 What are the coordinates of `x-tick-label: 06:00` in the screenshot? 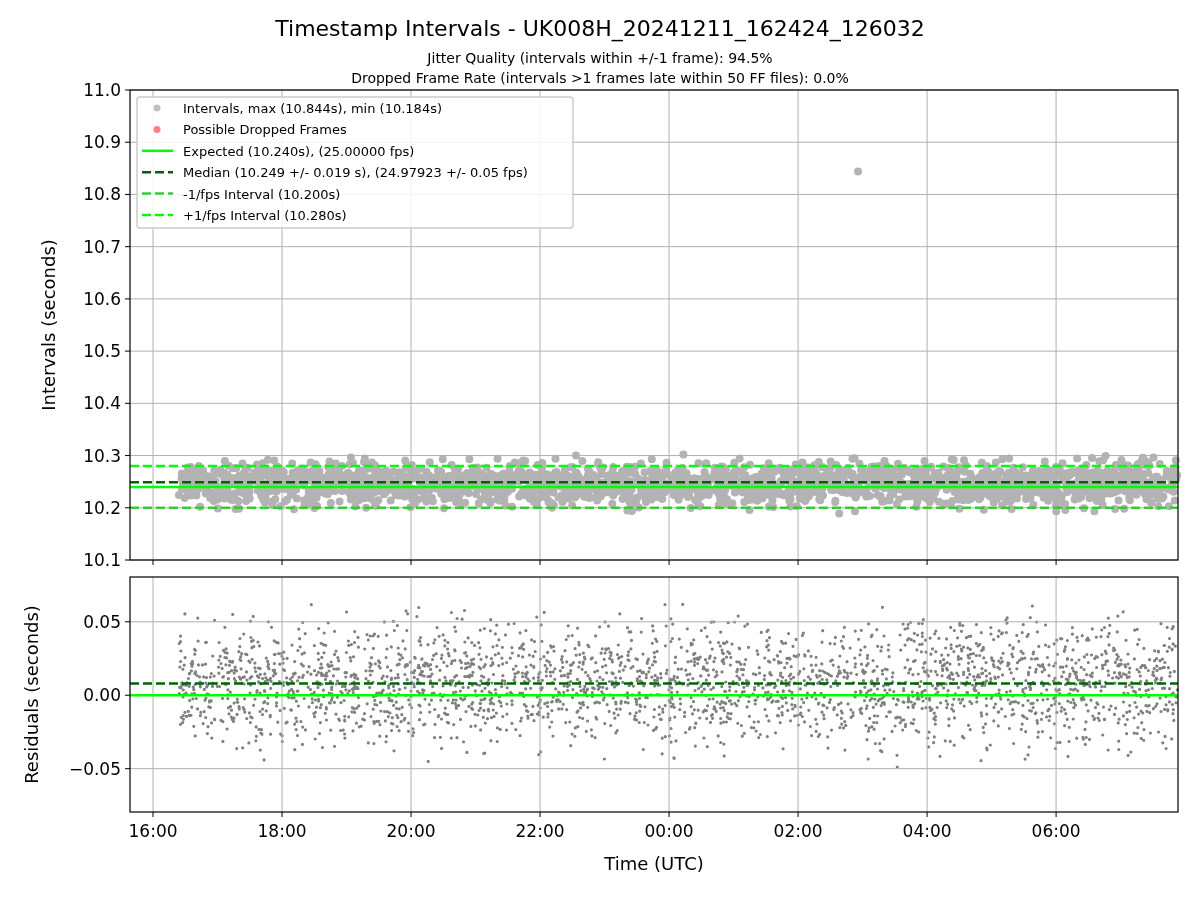 It's located at (1056, 831).